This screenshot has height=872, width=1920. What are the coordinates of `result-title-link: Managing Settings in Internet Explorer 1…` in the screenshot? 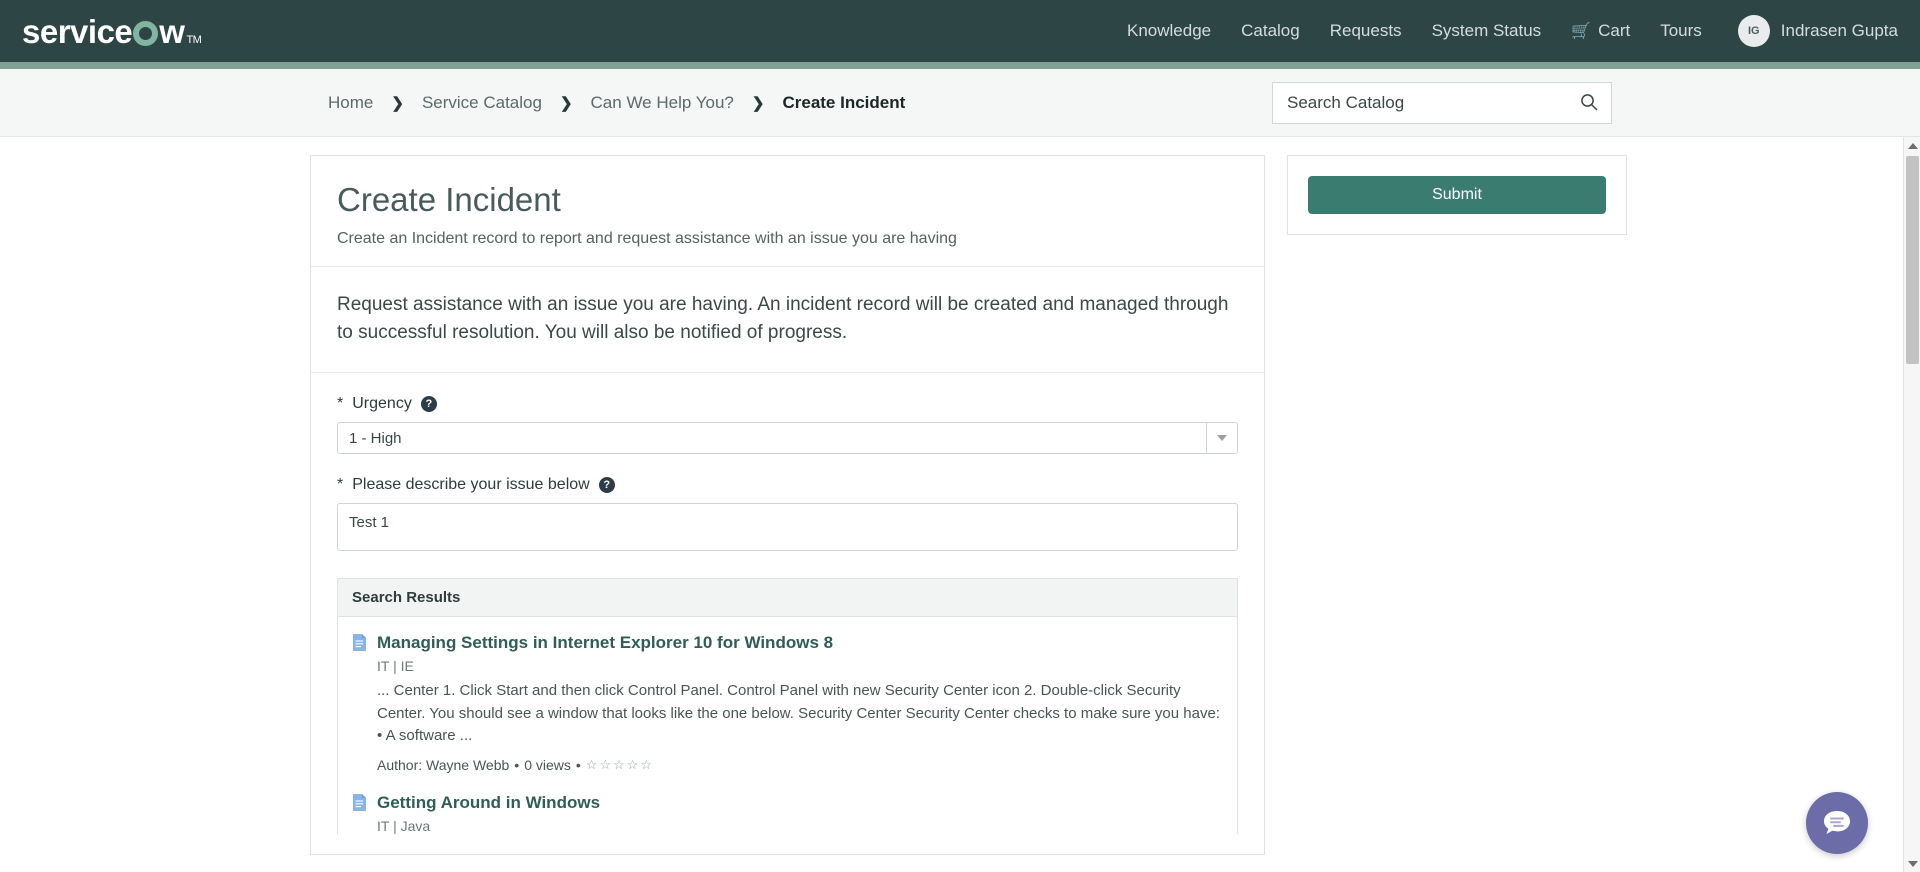 It's located at (605, 643).